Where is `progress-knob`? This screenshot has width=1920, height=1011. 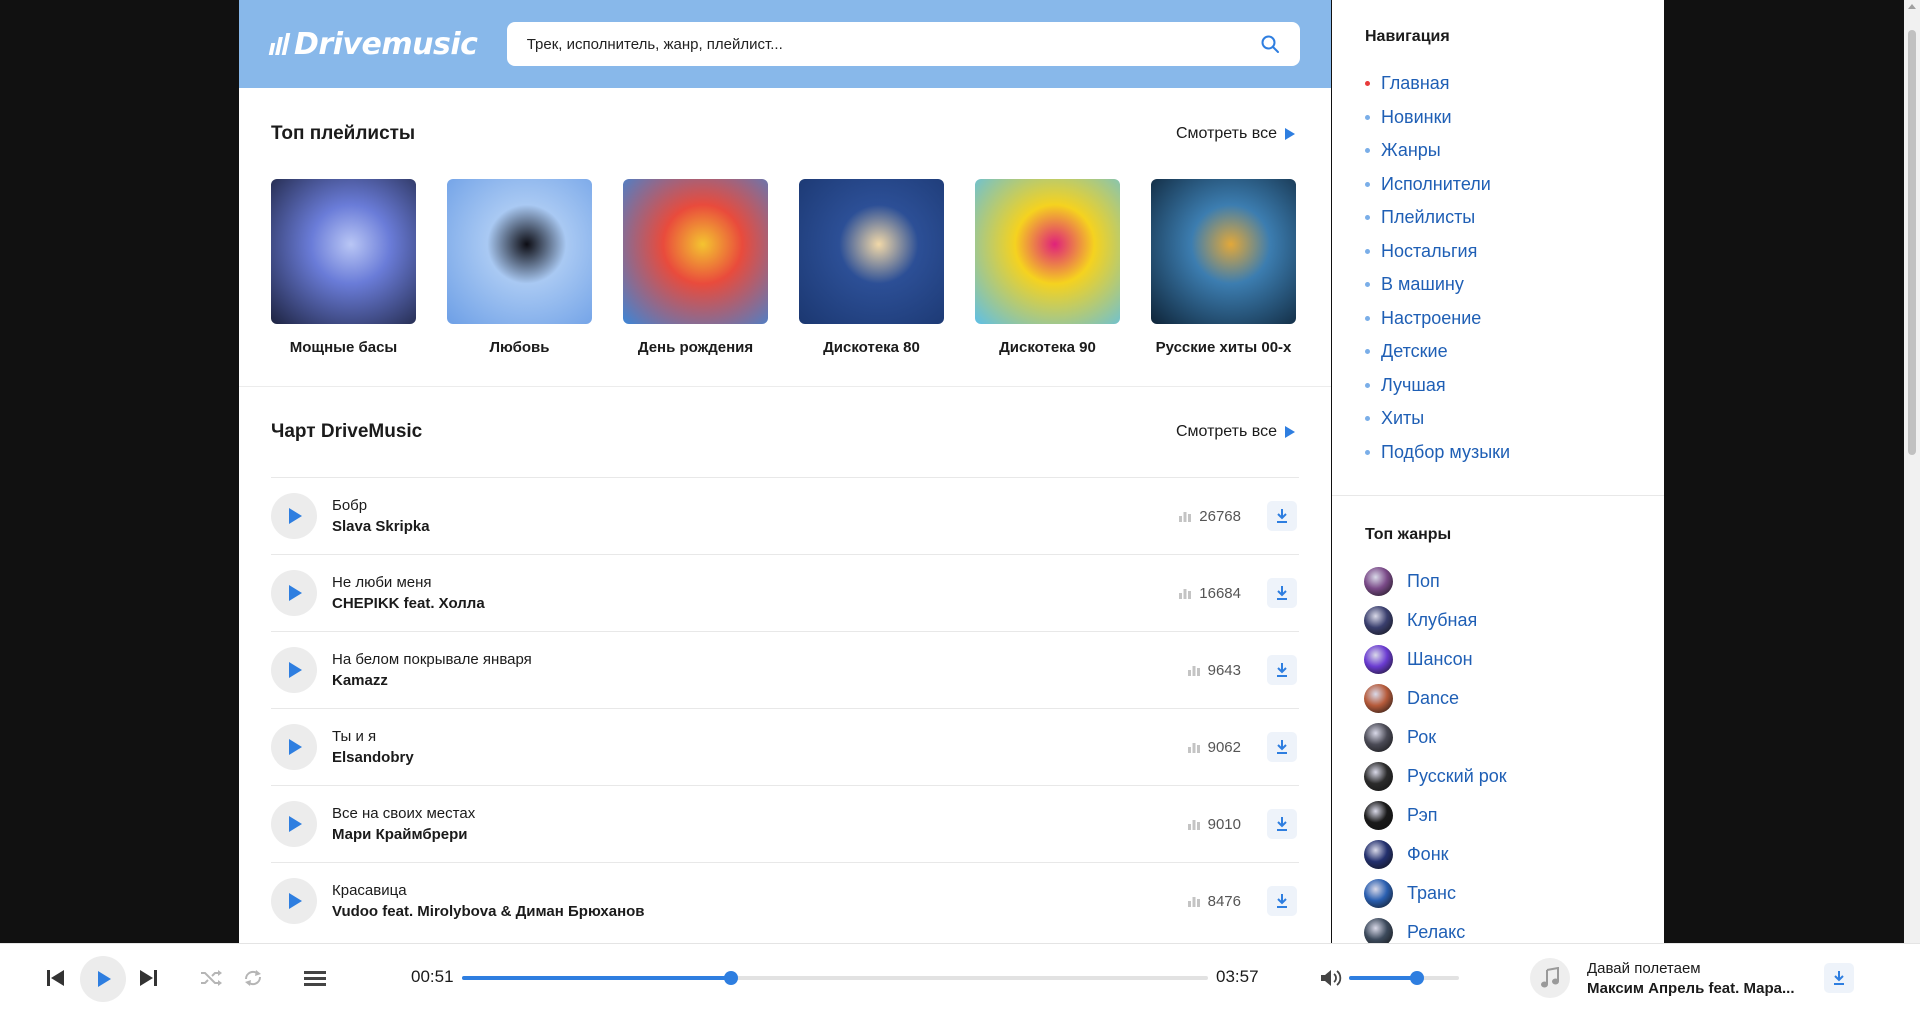
progress-knob is located at coordinates (730, 978).